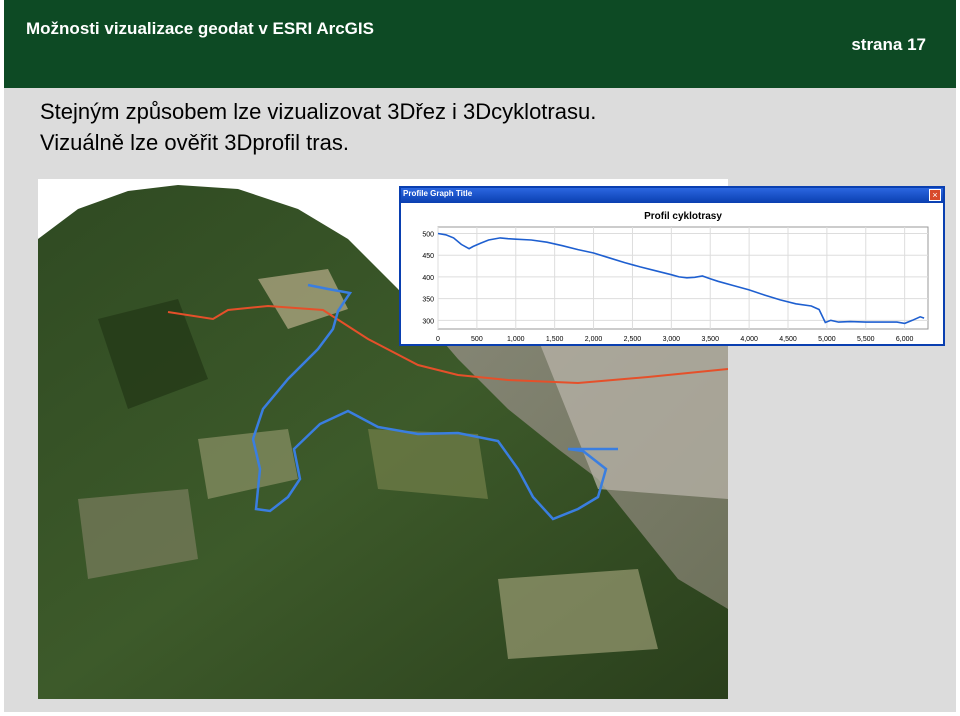 This screenshot has height=716, width=960. What do you see at coordinates (672, 339) in the screenshot?
I see `x-tick-label: 3,000` at bounding box center [672, 339].